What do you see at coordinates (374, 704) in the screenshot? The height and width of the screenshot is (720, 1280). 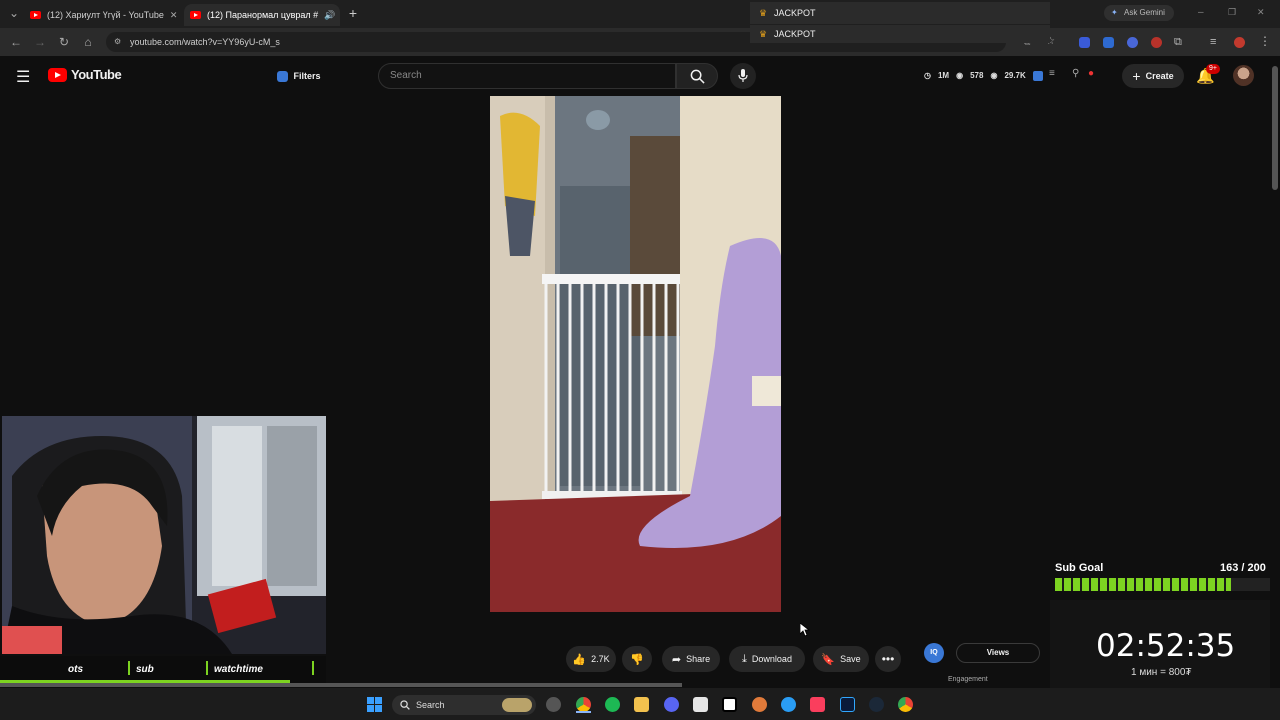 I see `windows-start-icon` at bounding box center [374, 704].